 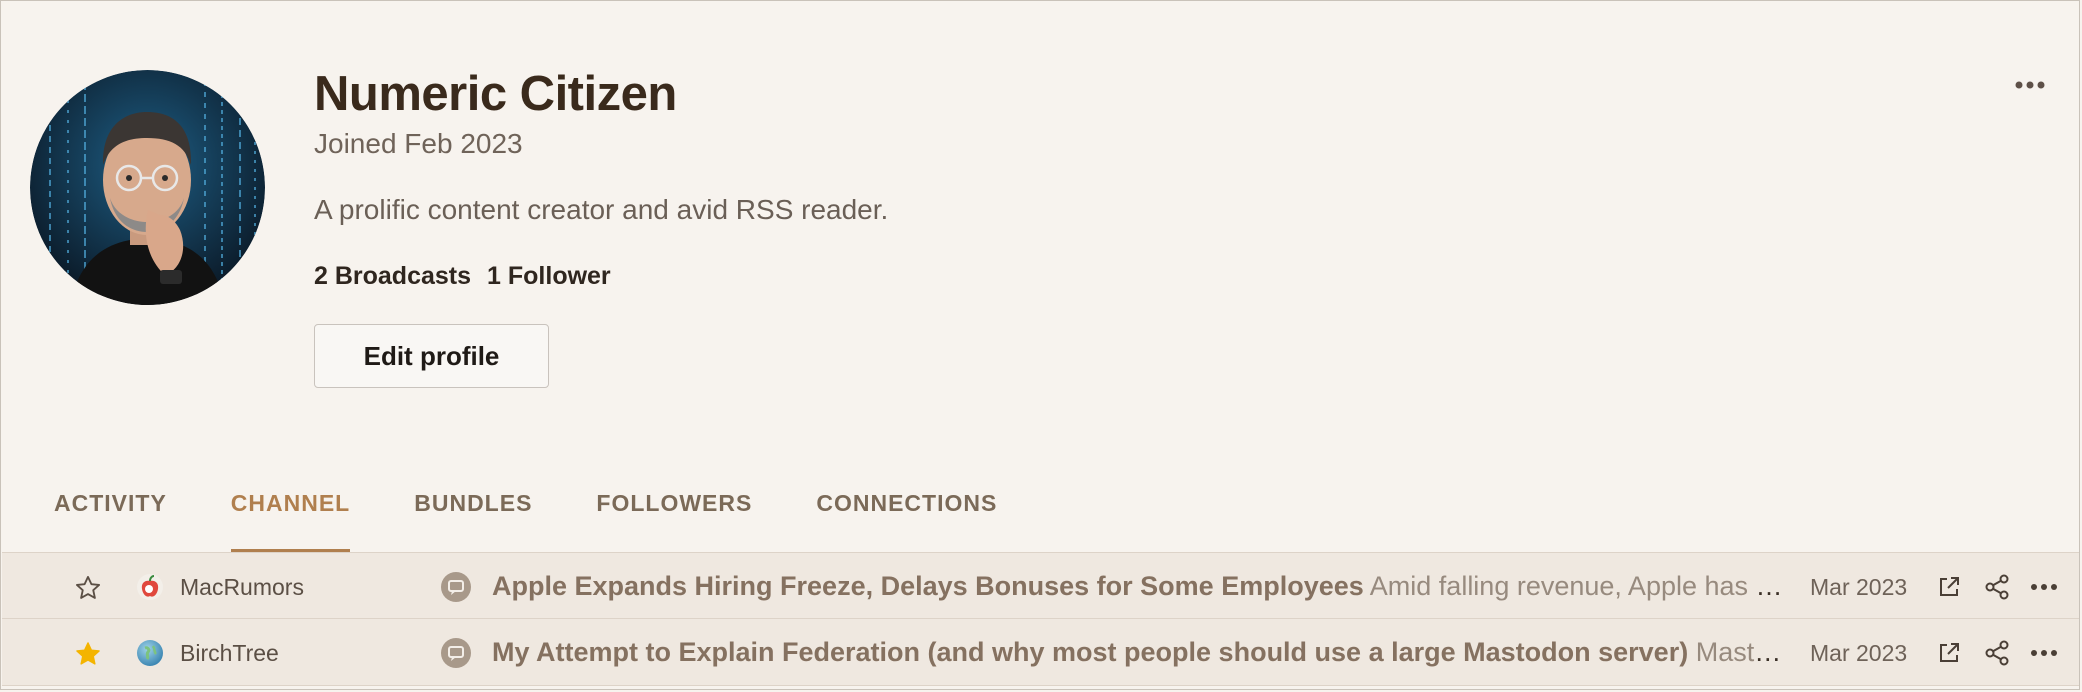 What do you see at coordinates (473, 512) in the screenshot?
I see `tab-bundles: BUNDLES` at bounding box center [473, 512].